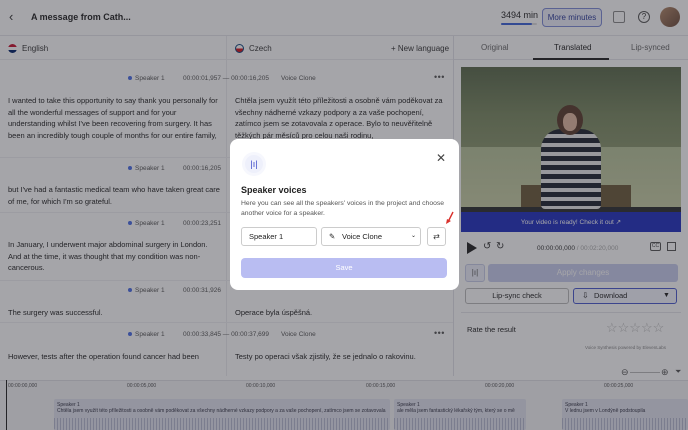 The height and width of the screenshot is (430, 688). I want to click on speaker-name-field: Speaker 1, so click(279, 236).